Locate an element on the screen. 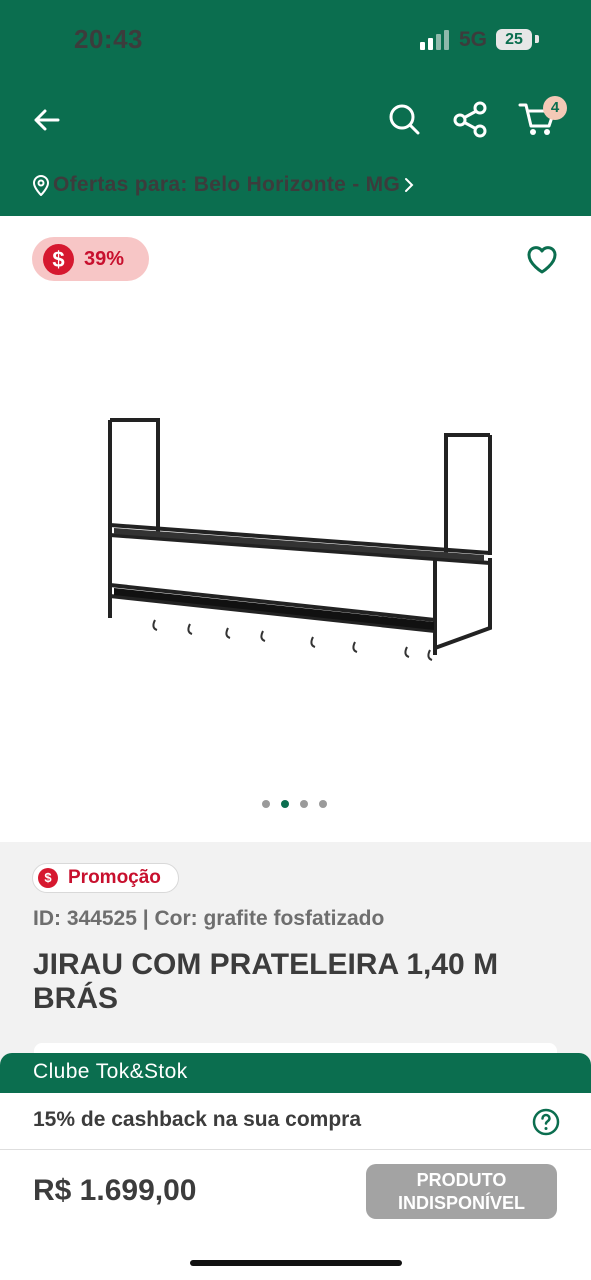  discount-percent: 39% is located at coordinates (104, 258).